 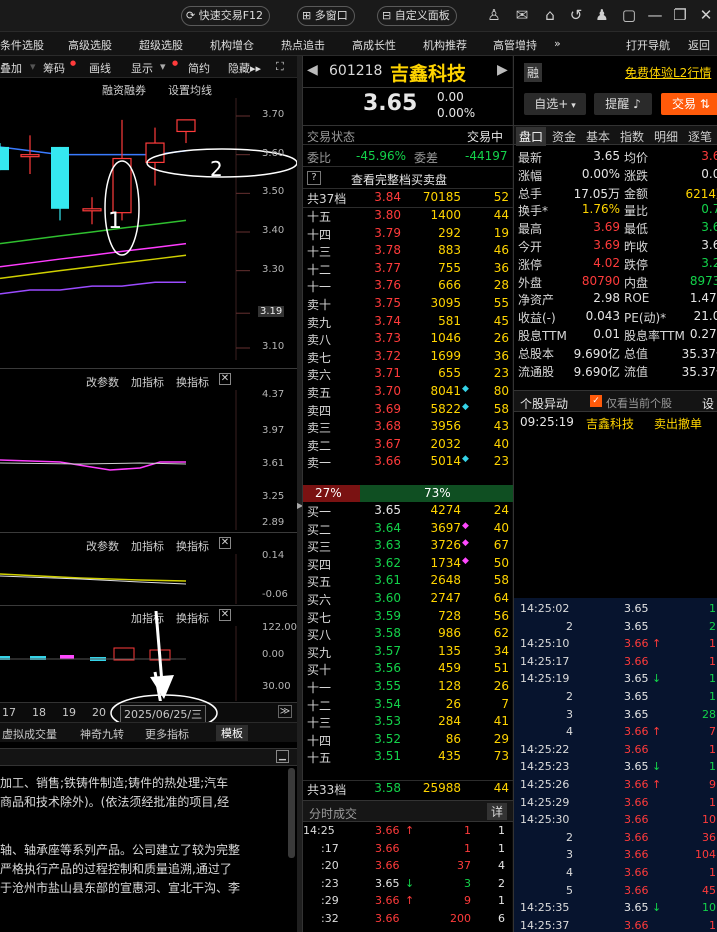 What do you see at coordinates (632, 136) in the screenshot?
I see `tab-index: 指数` at bounding box center [632, 136].